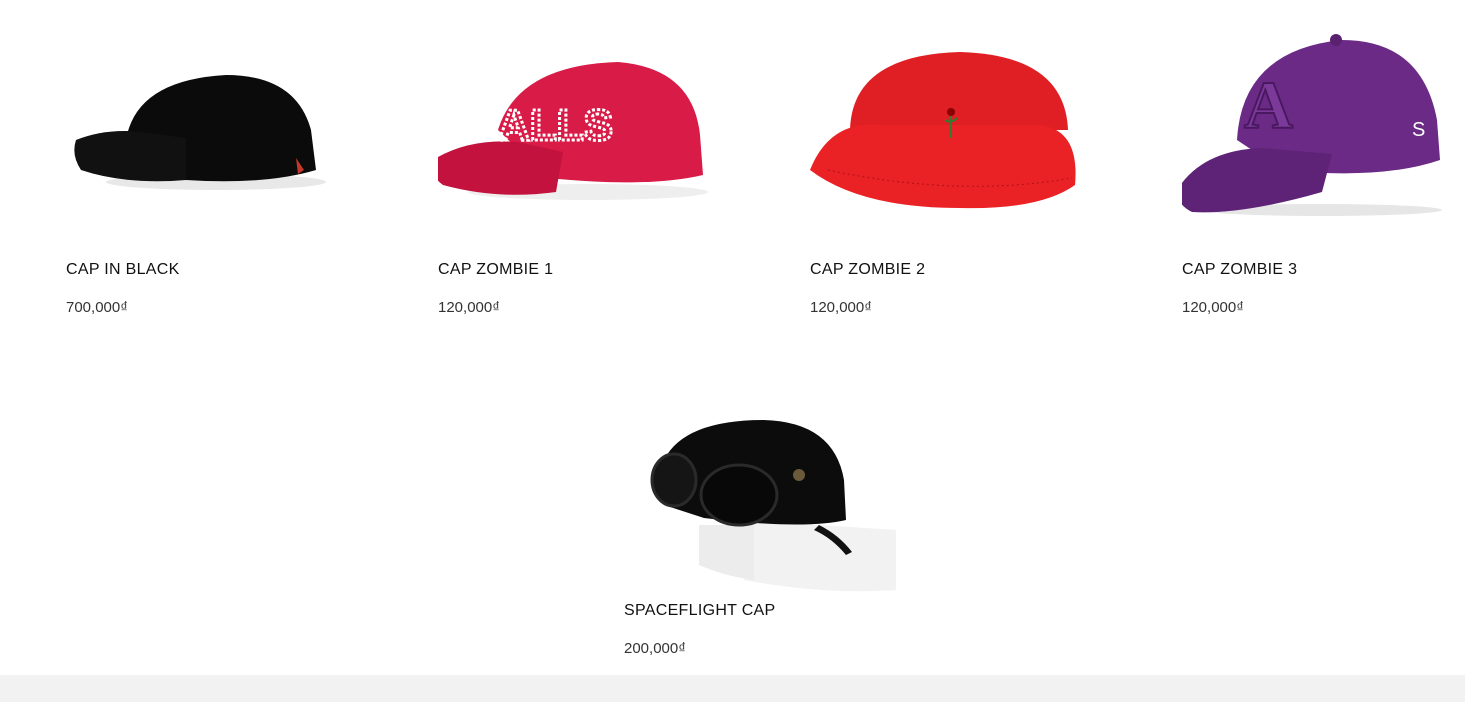 The height and width of the screenshot is (702, 1465). I want to click on footer-band, so click(732, 688).